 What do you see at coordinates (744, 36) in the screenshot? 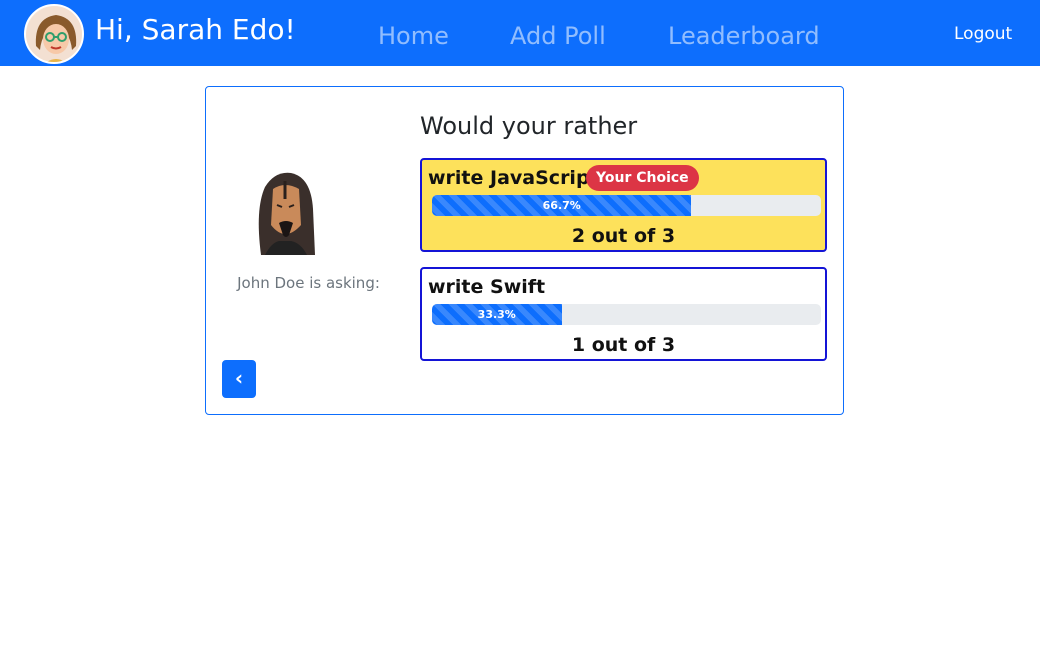
I see `nav-leaderboard-link: Leaderboard` at bounding box center [744, 36].